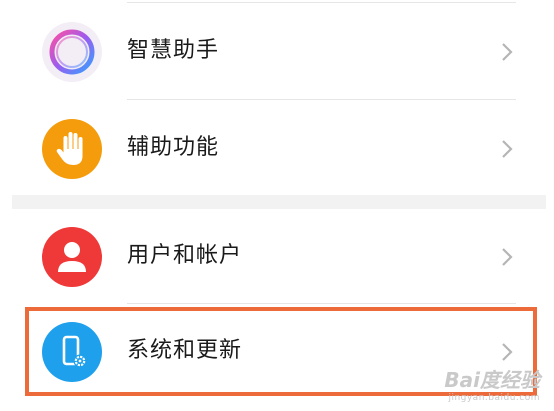  I want to click on system-updates-label: 系统和更新, so click(185, 350).